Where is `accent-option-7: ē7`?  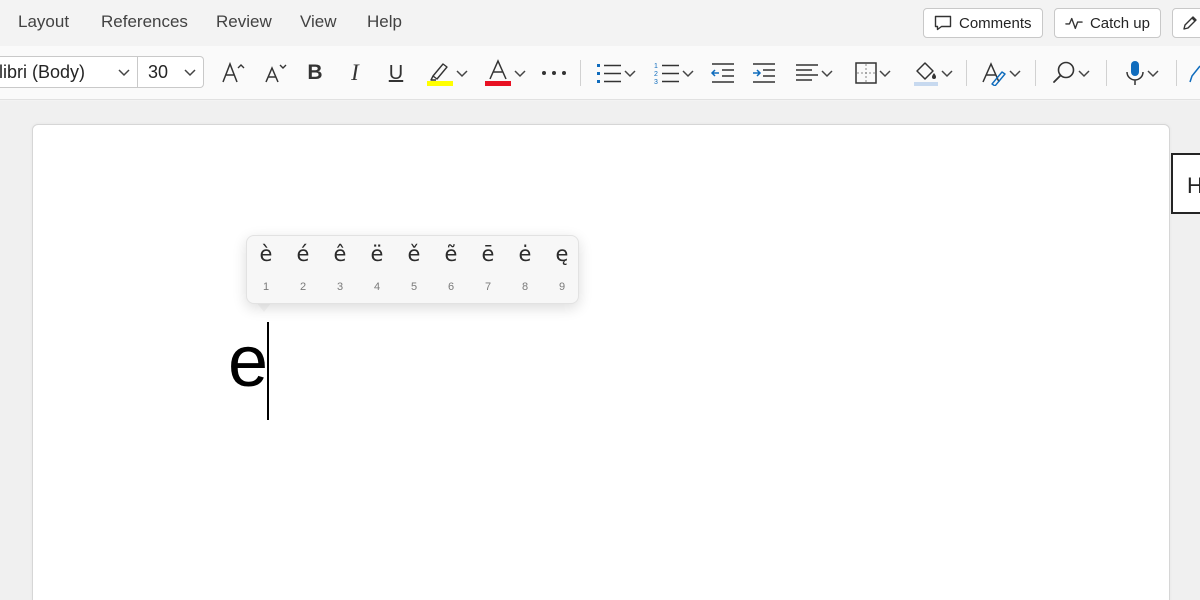 accent-option-7: ē7 is located at coordinates (488, 269).